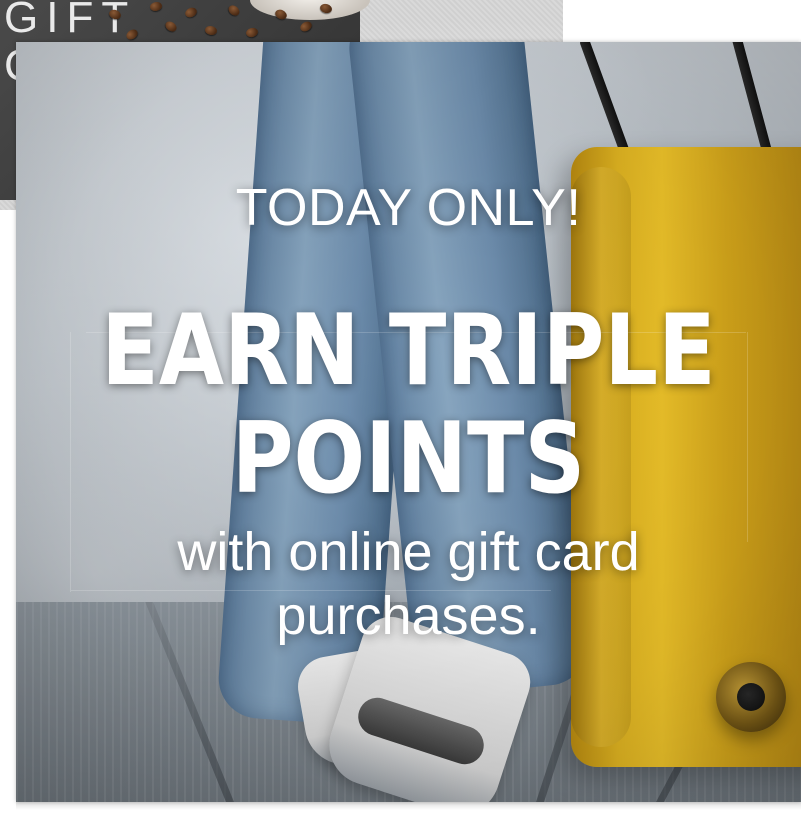  I want to click on card-bottom-shadow, so click(408, 806).